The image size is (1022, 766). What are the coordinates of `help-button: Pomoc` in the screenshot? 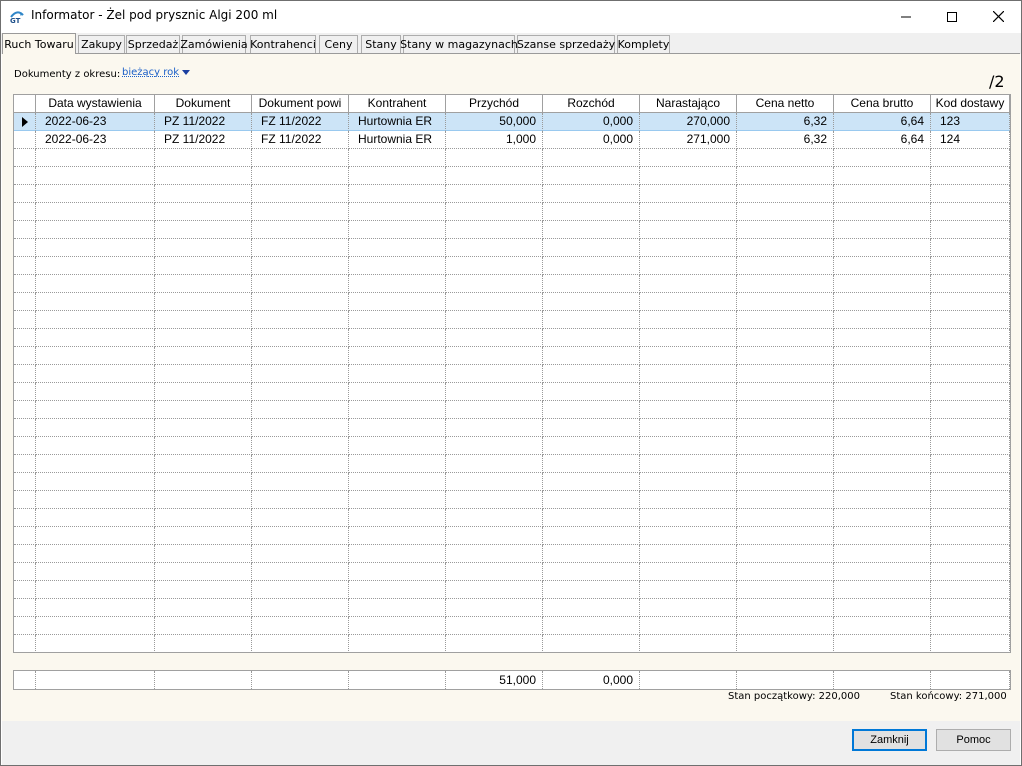 It's located at (973, 740).